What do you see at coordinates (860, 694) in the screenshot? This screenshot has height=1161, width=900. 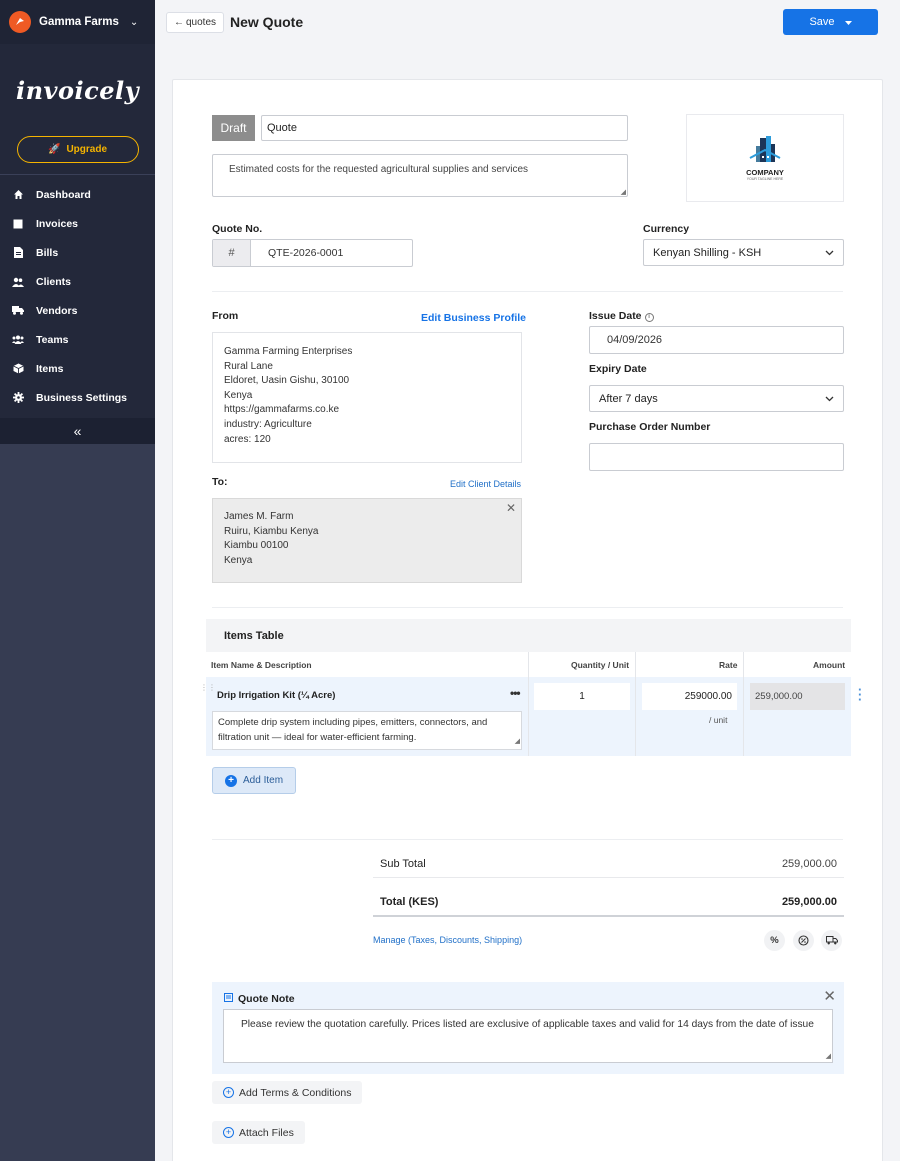 I see `row-menu-icon: · · ·` at bounding box center [860, 694].